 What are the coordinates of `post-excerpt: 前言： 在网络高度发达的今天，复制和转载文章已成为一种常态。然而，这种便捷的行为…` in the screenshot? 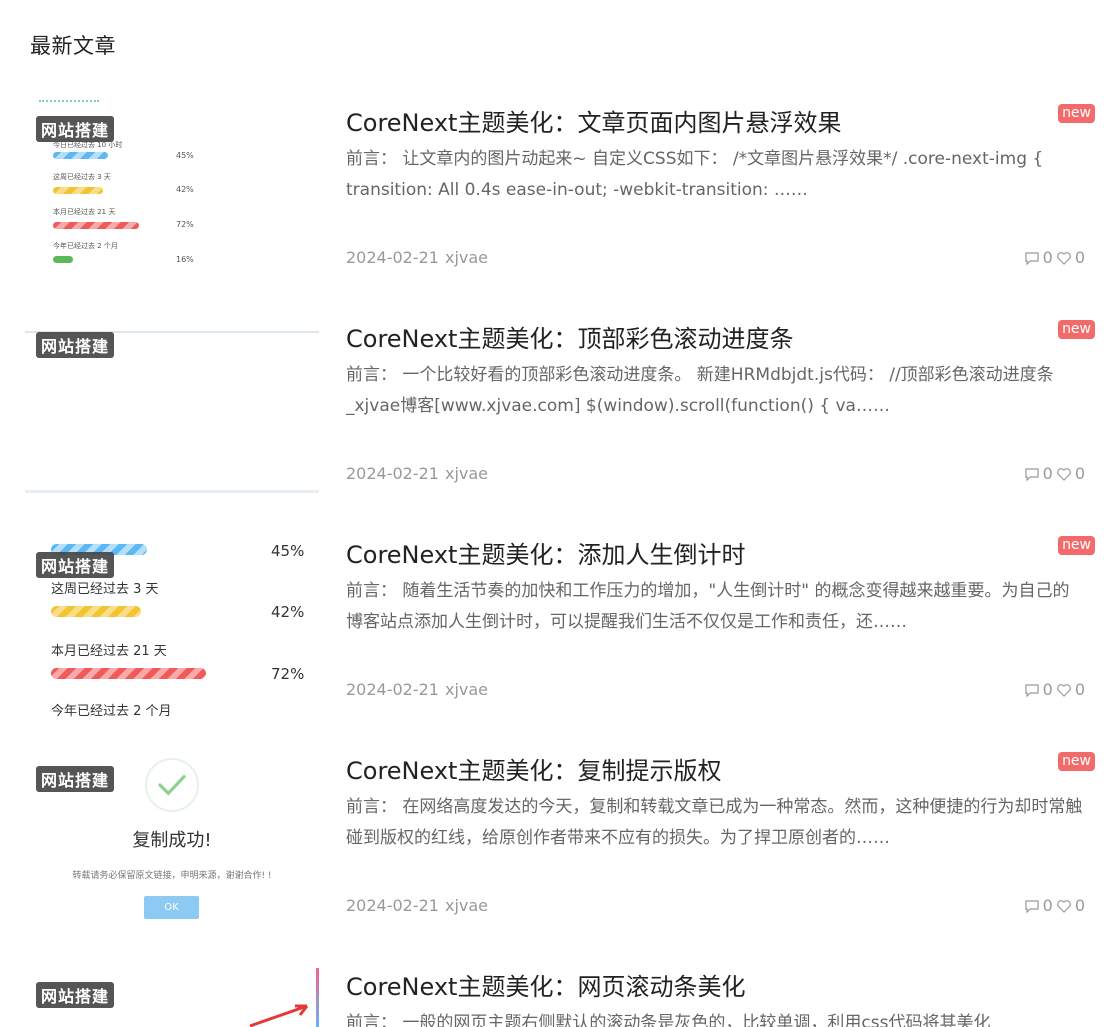 It's located at (714, 822).